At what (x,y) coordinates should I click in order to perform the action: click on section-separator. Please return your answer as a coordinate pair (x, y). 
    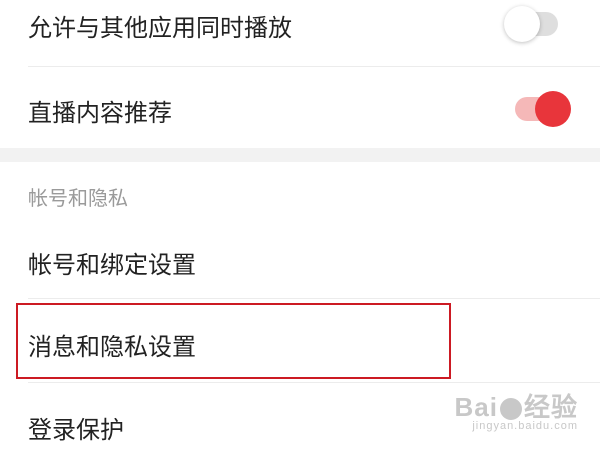
    Looking at the image, I should click on (300, 155).